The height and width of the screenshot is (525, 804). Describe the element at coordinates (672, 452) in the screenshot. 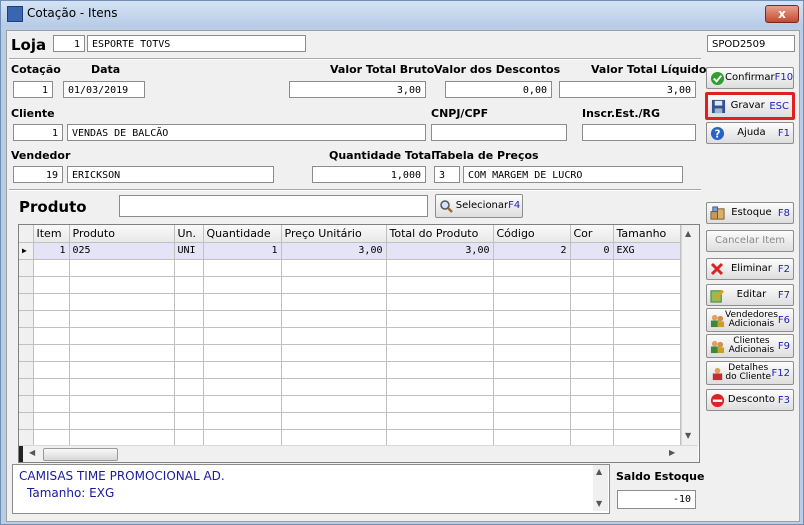

I see `scroll-right-icon: ▶` at that location.